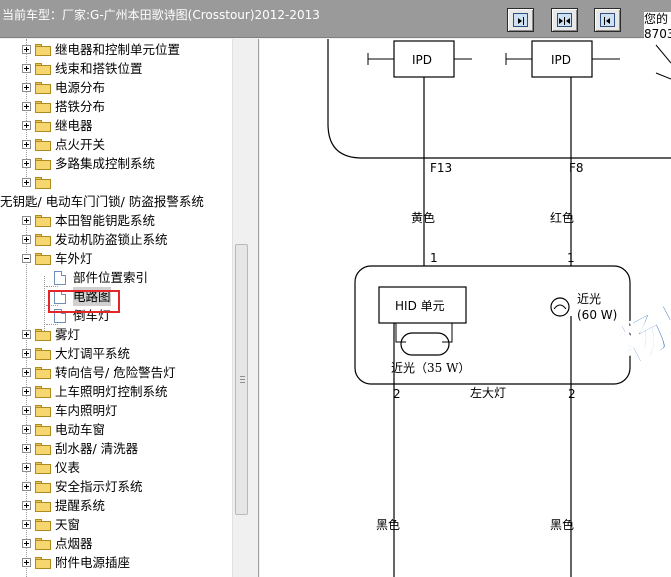 The image size is (671, 577). I want to click on pin-left-top: 1, so click(434, 258).